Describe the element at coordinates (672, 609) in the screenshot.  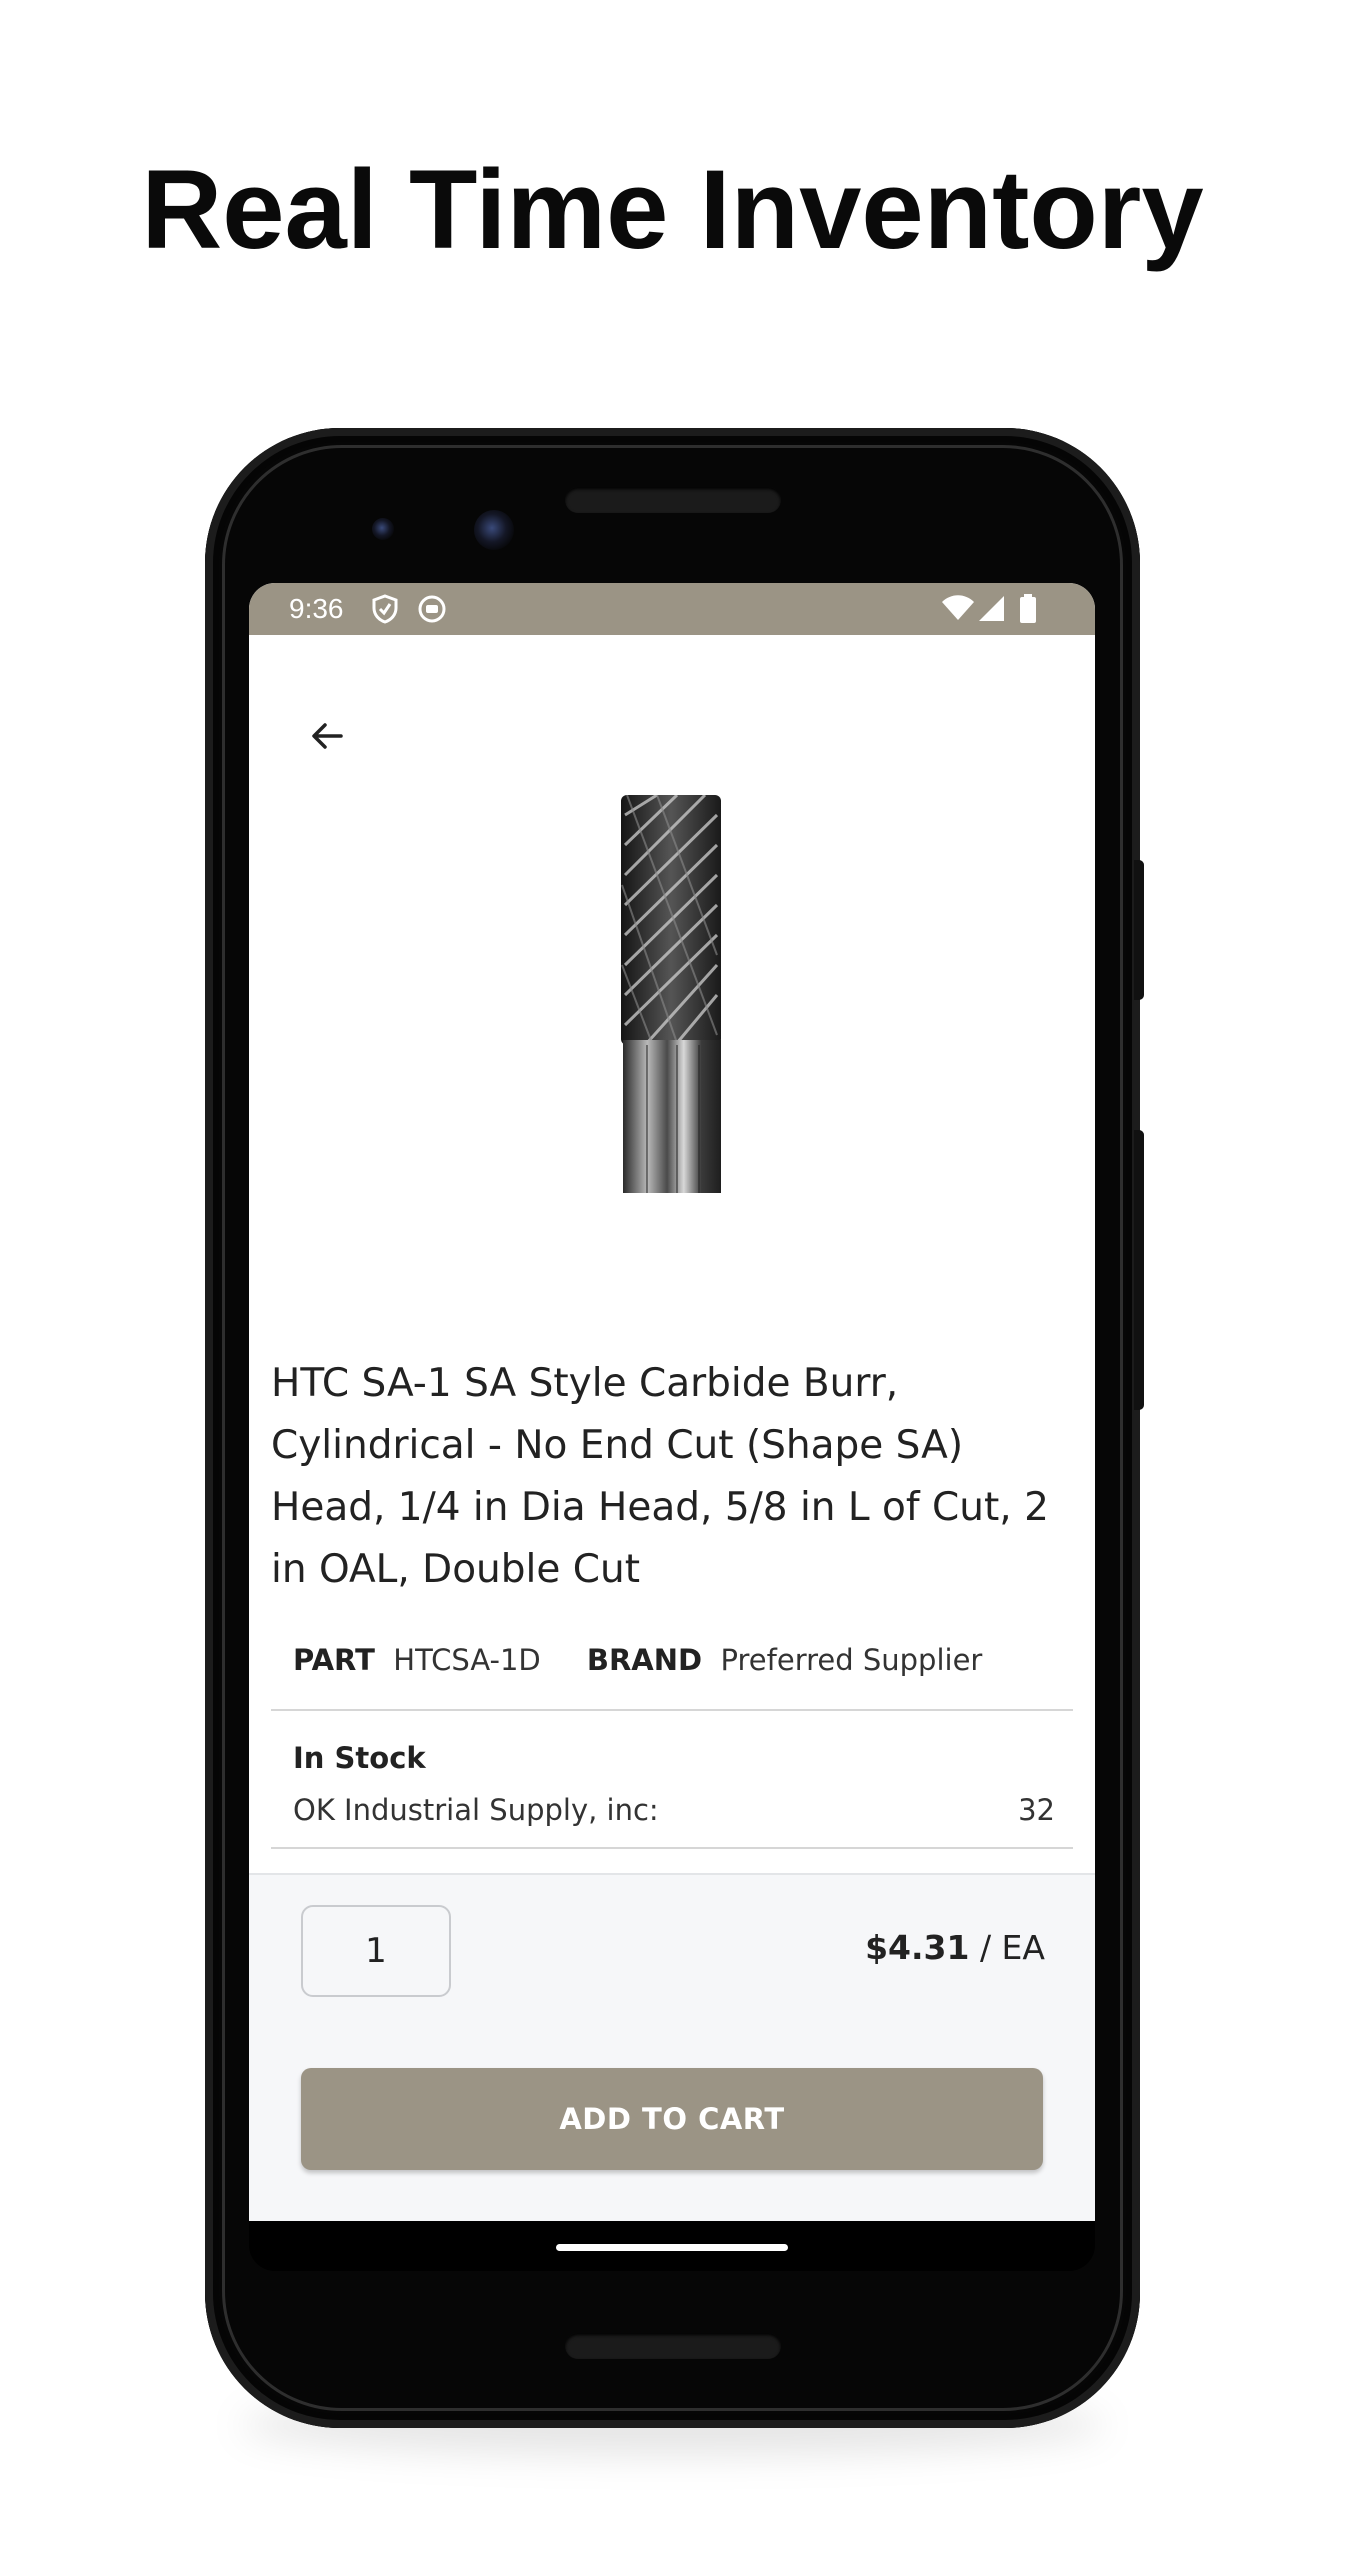
I see `status-bar: 9:36` at that location.